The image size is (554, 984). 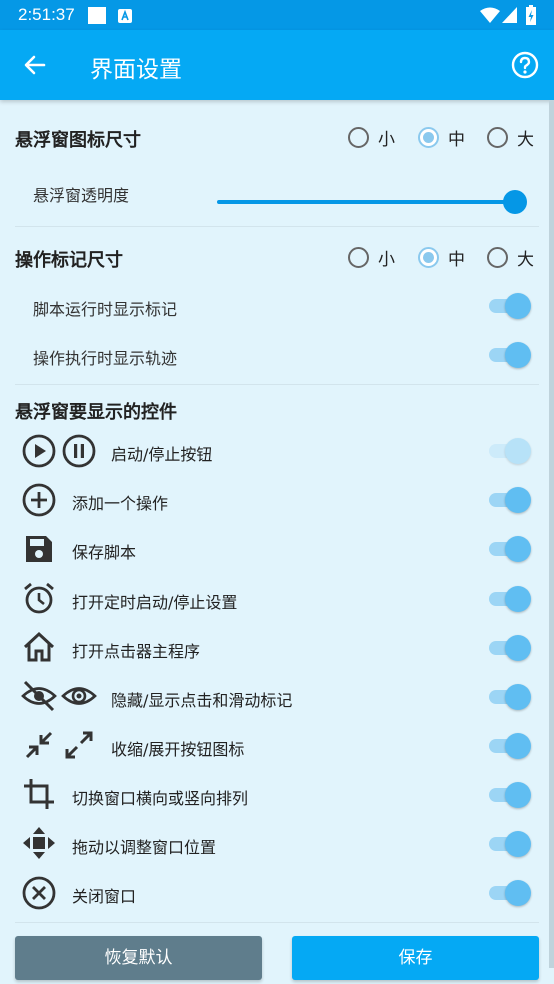 I want to click on close-window-label: 关闭窗口, so click(x=104, y=896).